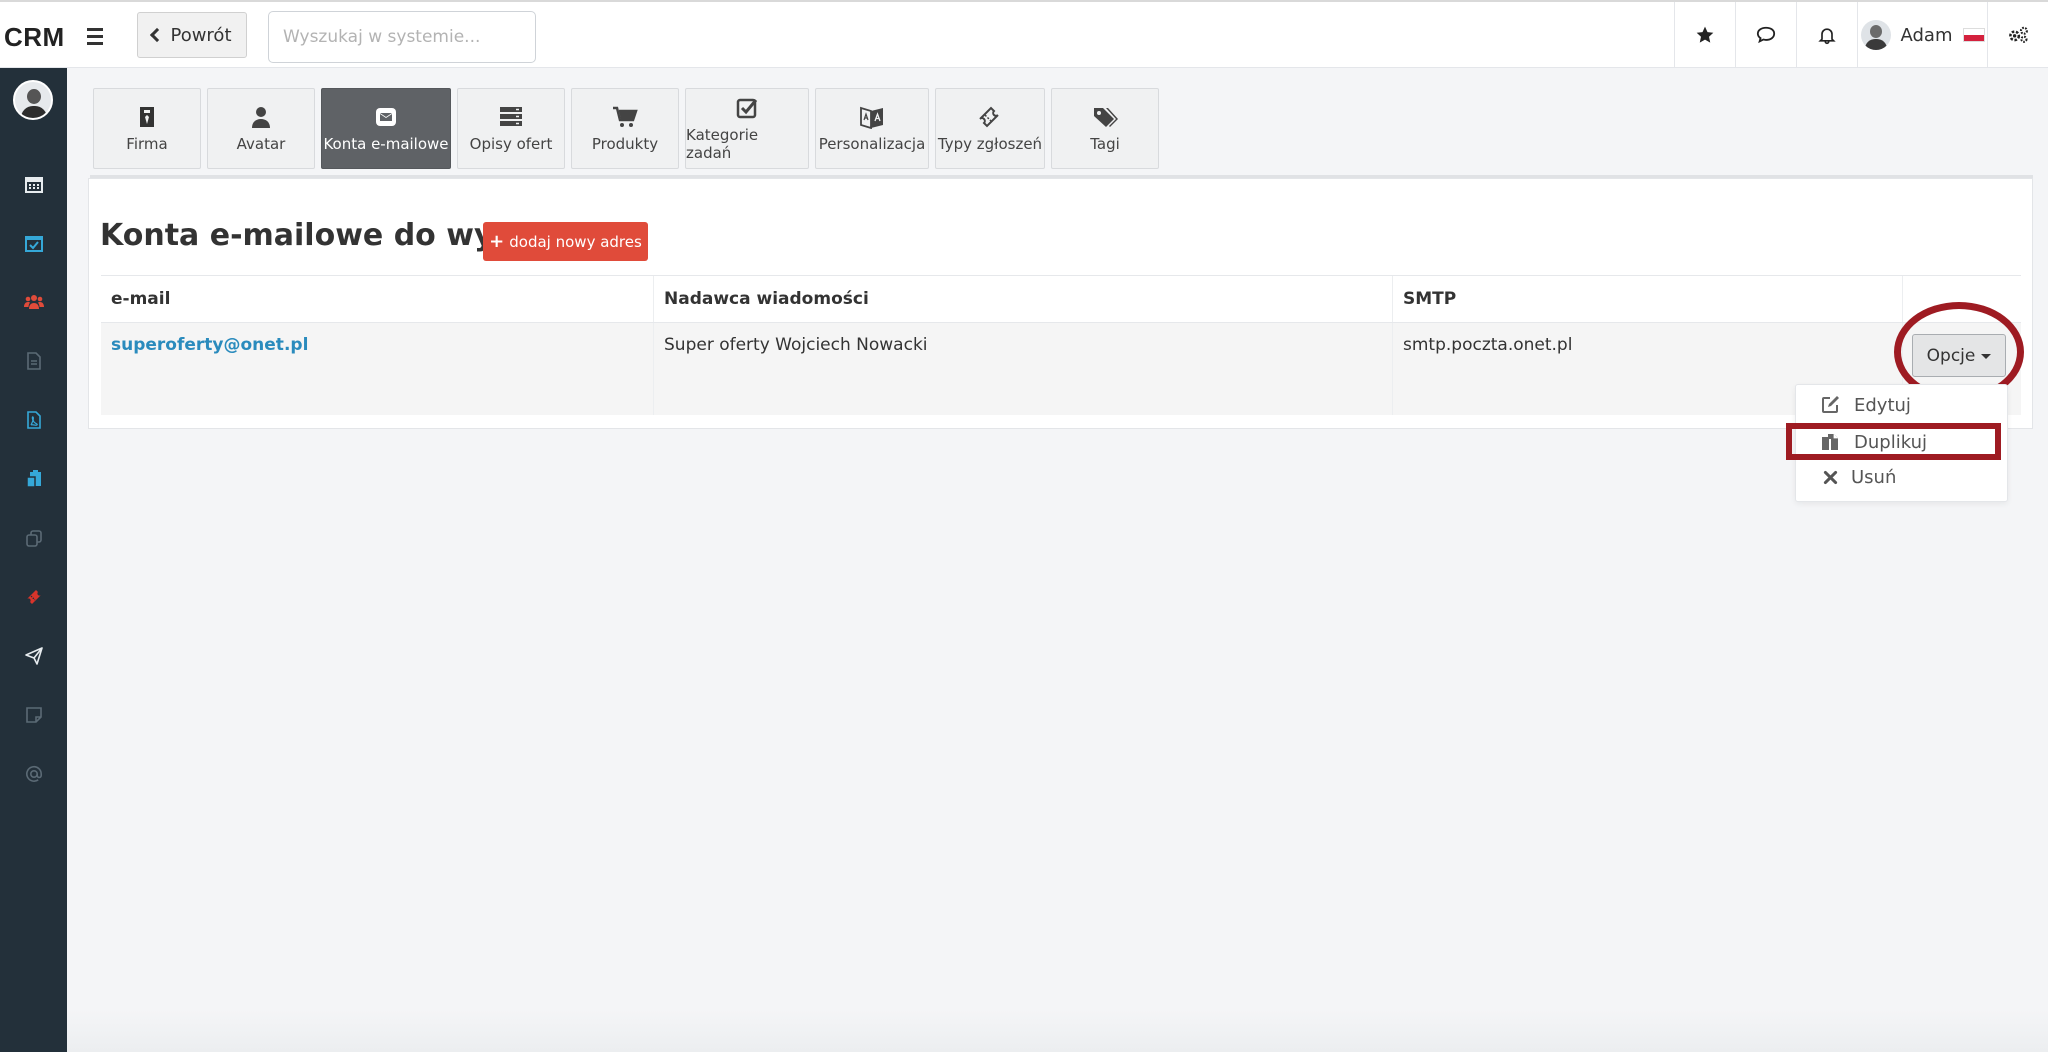  I want to click on favorites-button, so click(1704, 35).